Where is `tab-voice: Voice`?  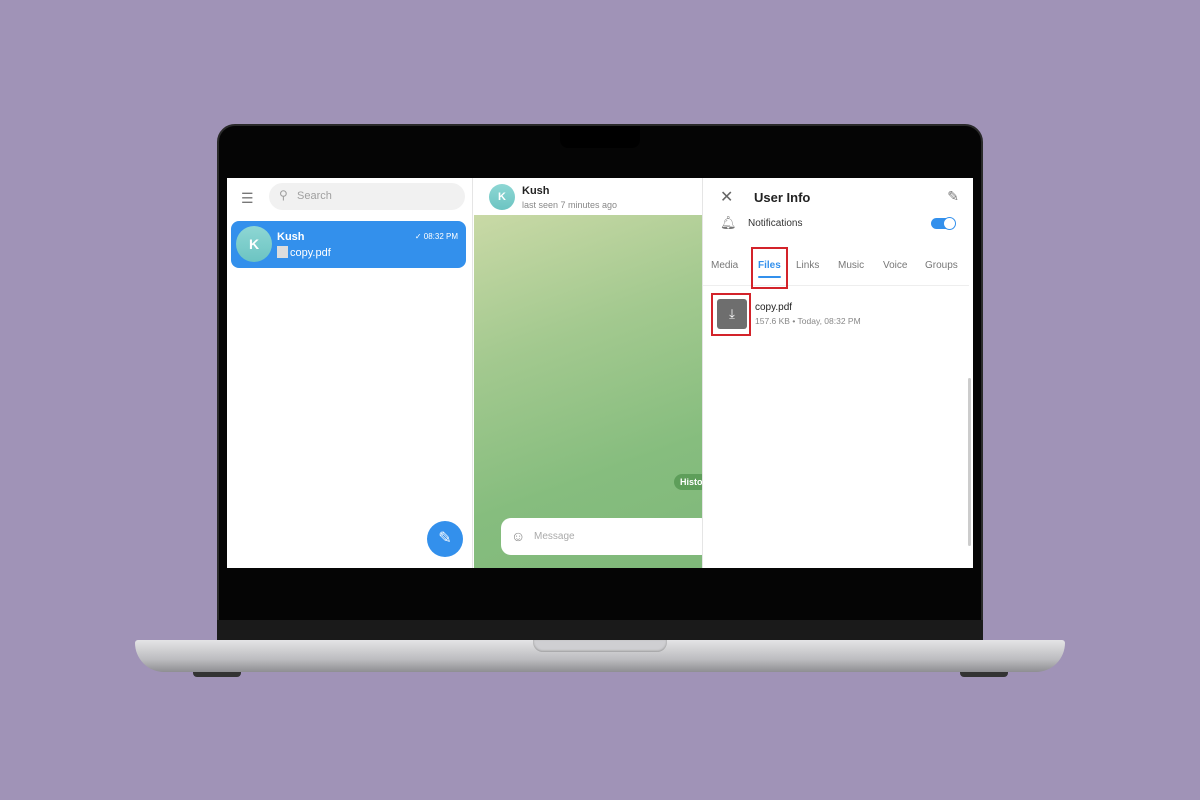
tab-voice: Voice is located at coordinates (895, 265).